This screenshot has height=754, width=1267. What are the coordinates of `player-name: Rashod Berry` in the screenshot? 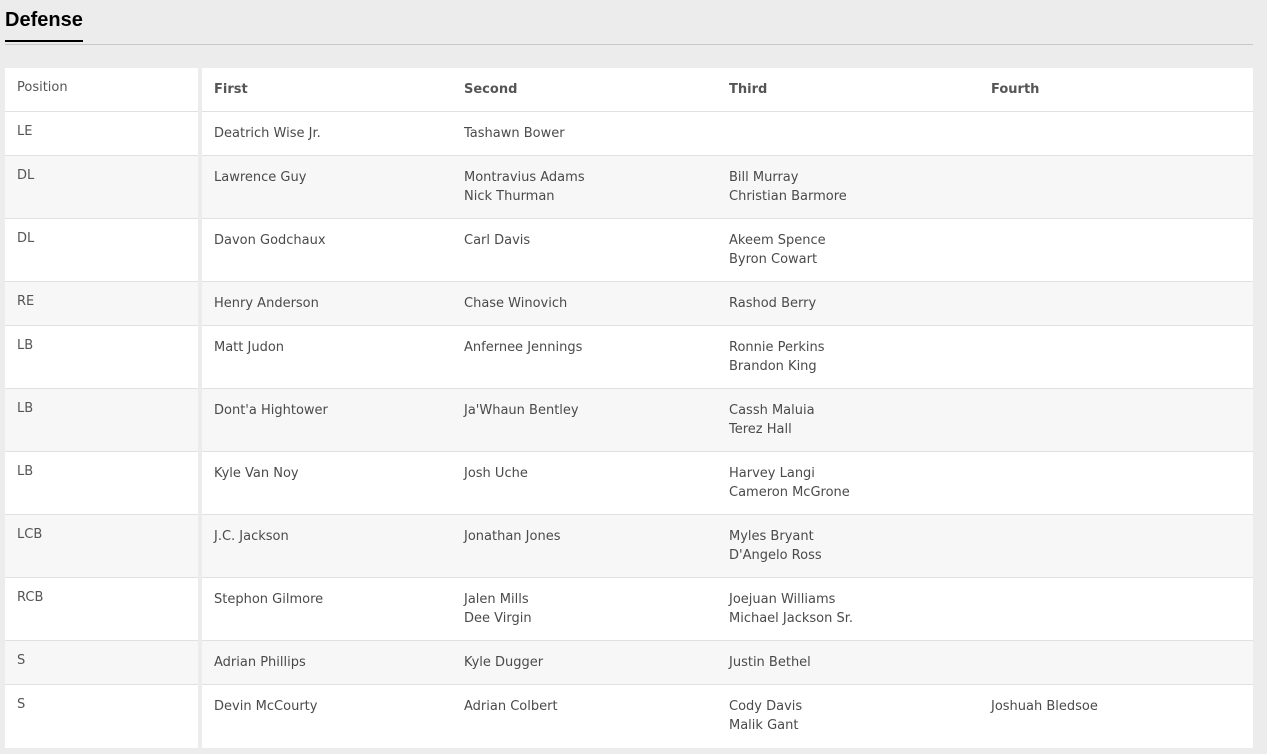 It's located at (773, 303).